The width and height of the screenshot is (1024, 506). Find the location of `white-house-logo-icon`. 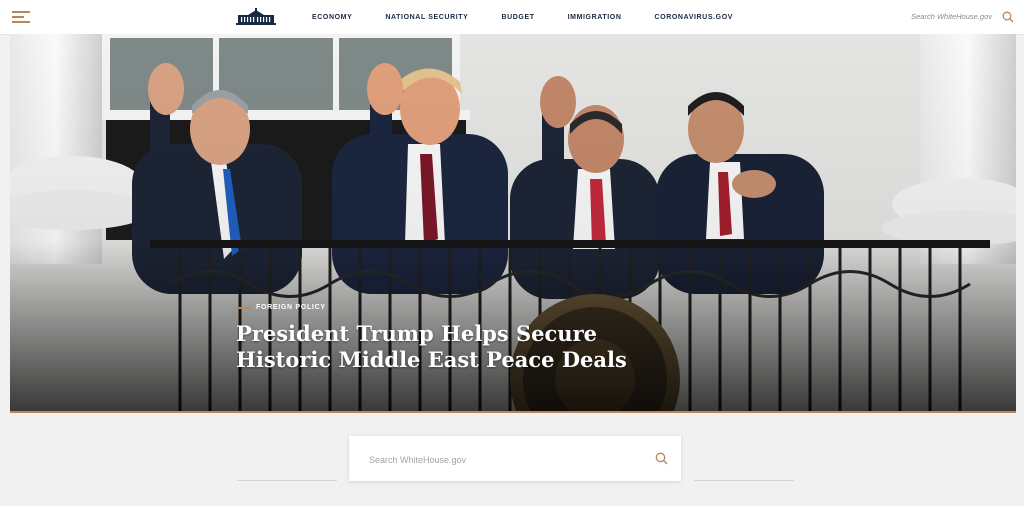

white-house-logo-icon is located at coordinates (256, 16).